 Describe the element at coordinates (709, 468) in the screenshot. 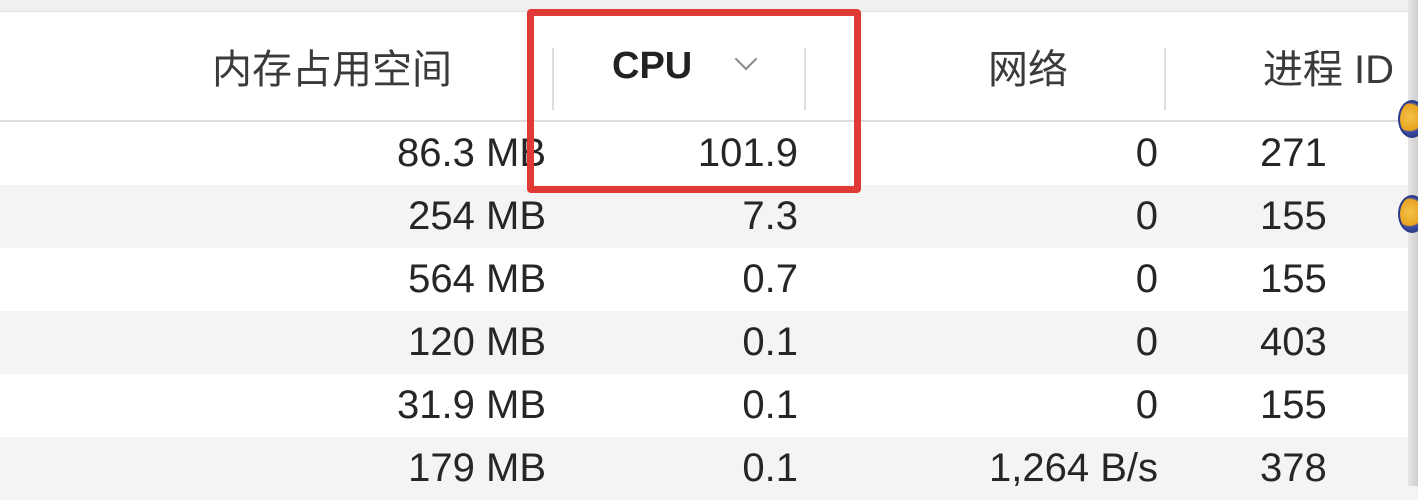

I see `table-row: 179 MB 0.1 1,264 B/s 378` at that location.